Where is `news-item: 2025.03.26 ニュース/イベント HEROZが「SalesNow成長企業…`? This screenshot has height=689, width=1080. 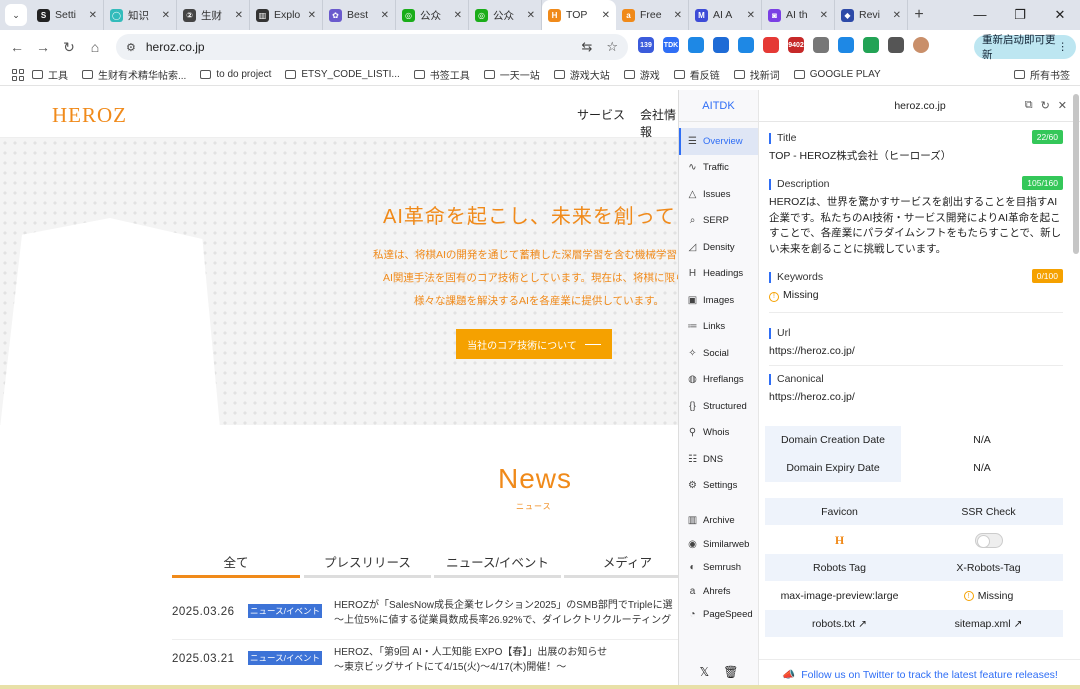 news-item: 2025.03.26 ニュース/イベント HEROZが「SalesNow成長企業… is located at coordinates (426, 618).